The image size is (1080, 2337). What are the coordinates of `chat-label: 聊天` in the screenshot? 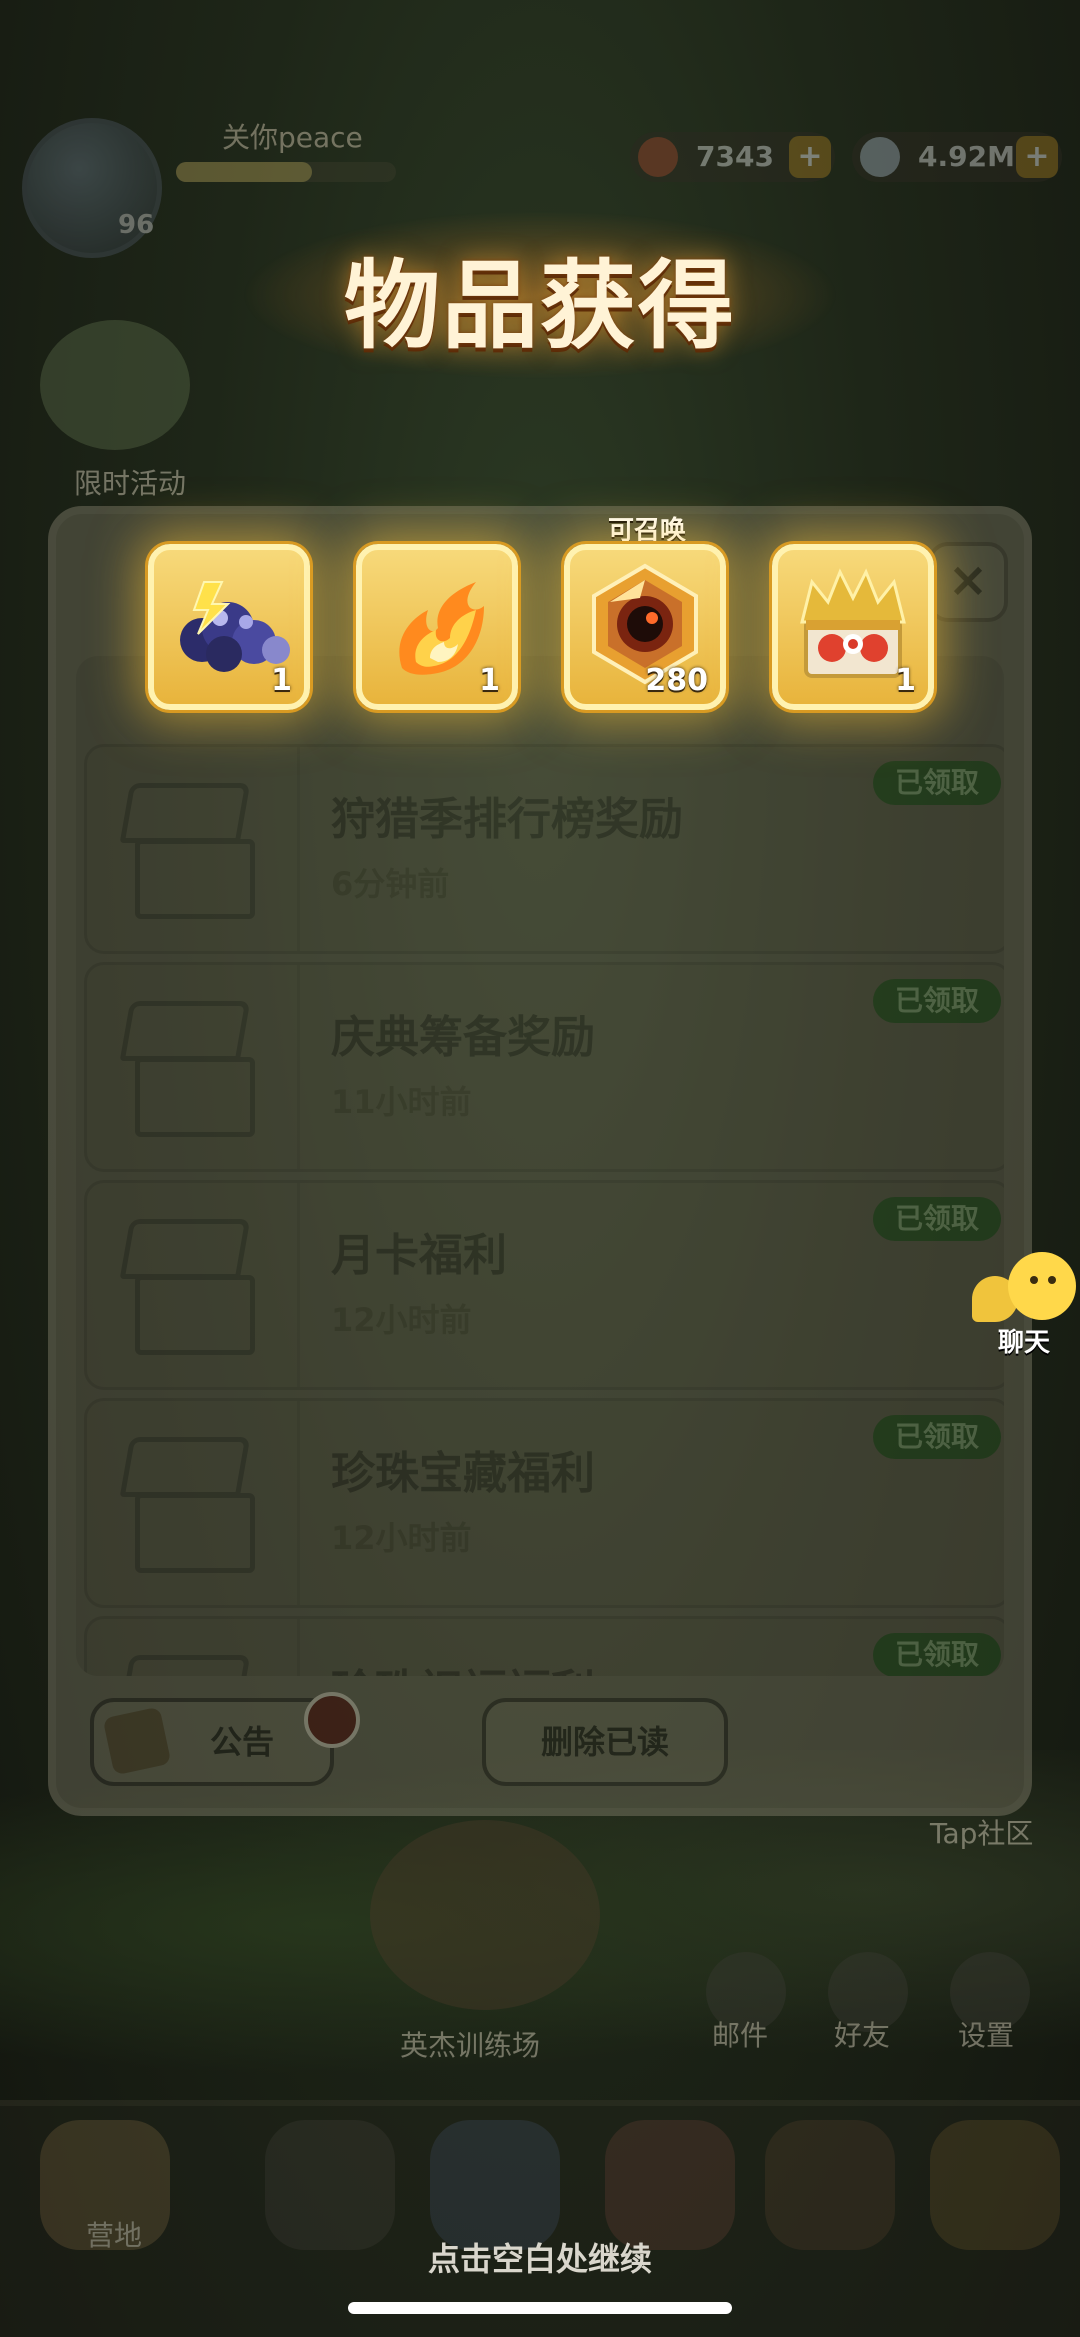 It's located at (1023, 1343).